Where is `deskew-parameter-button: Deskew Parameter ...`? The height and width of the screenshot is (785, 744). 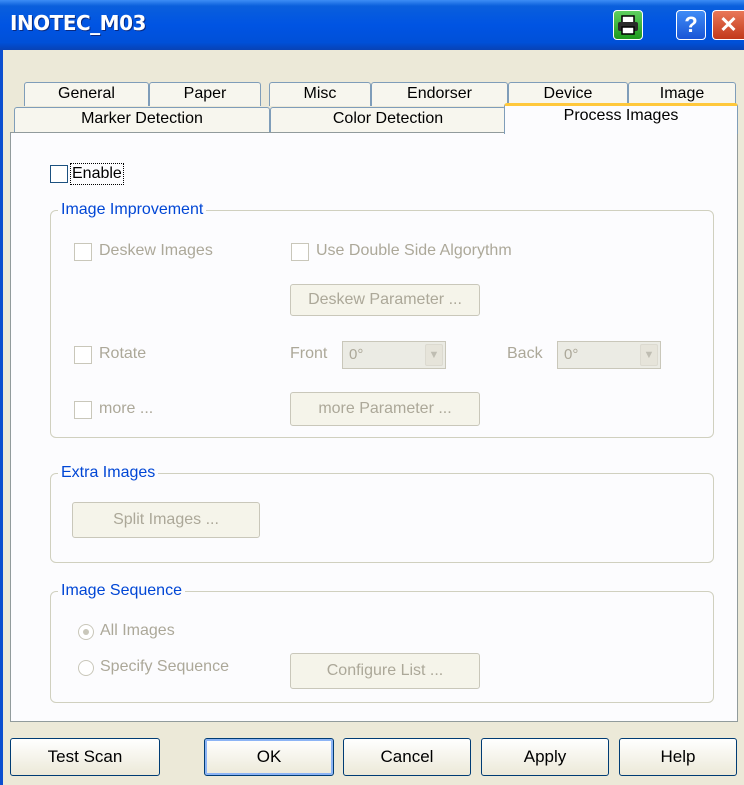
deskew-parameter-button: Deskew Parameter ... is located at coordinates (385, 300).